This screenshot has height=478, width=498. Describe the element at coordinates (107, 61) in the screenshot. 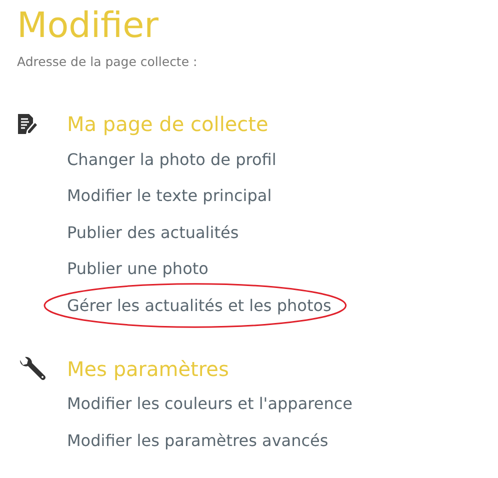

I see `page-address-label: Adresse de la page collecte :` at that location.